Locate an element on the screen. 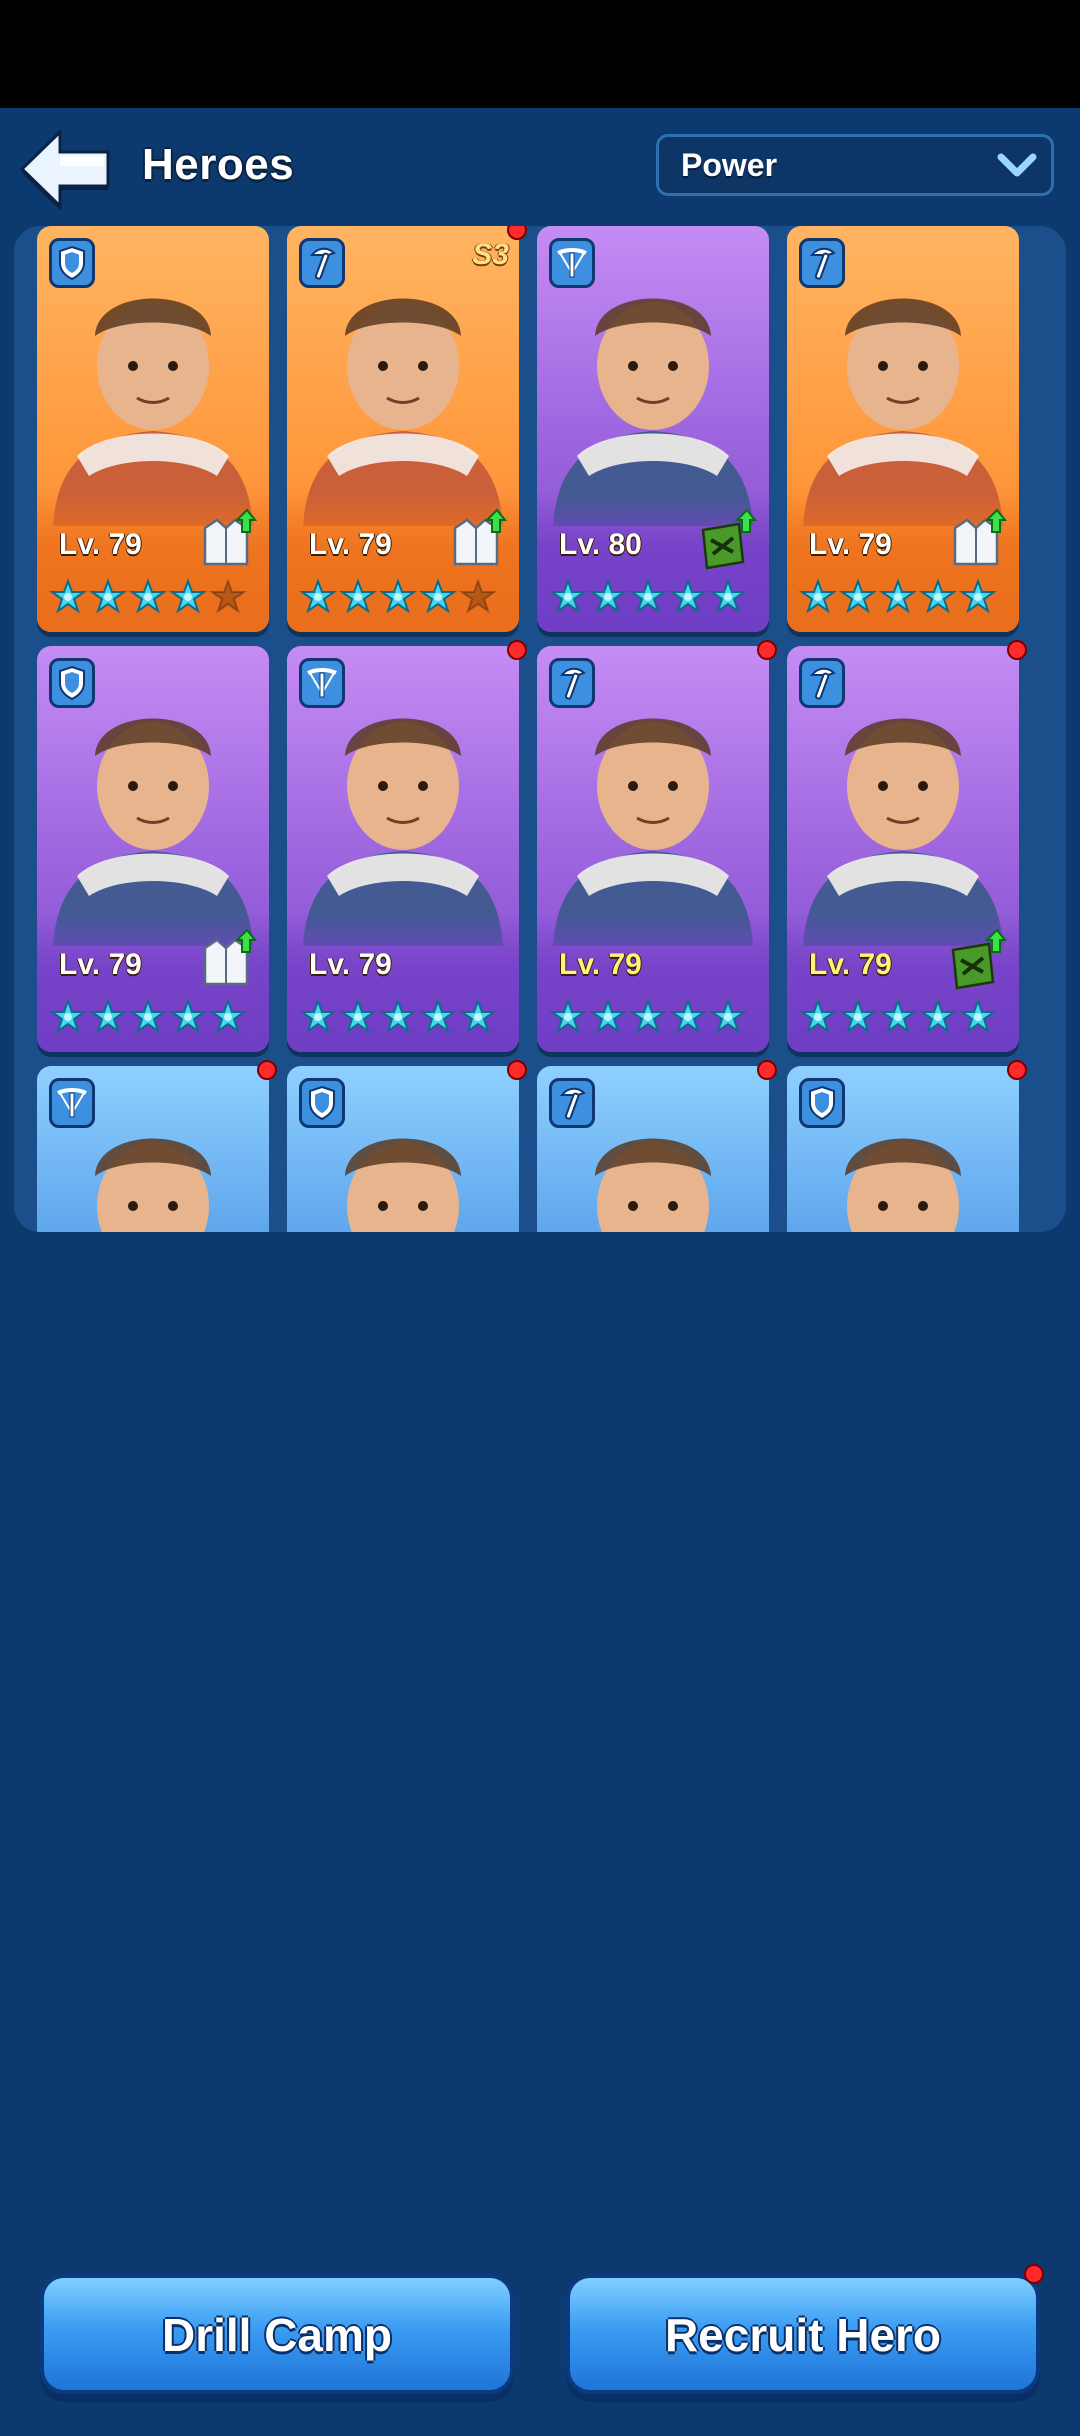 This screenshot has width=1080, height=2436. chevron-down-icon is located at coordinates (1017, 165).